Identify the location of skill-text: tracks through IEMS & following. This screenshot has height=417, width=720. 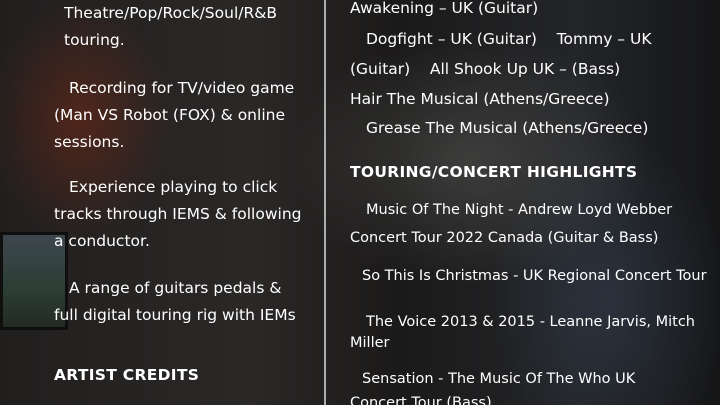
(178, 214).